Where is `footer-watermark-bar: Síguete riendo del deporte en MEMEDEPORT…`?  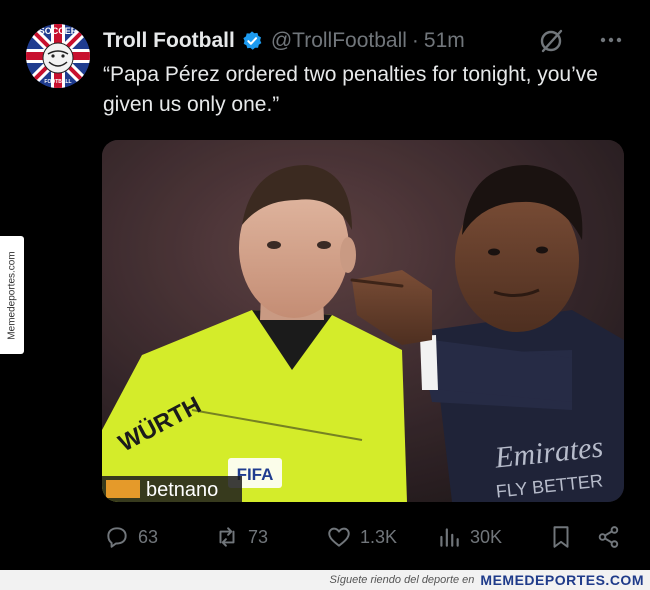
footer-watermark-bar: Síguete riendo del deporte en MEMEDEPORT… is located at coordinates (325, 580).